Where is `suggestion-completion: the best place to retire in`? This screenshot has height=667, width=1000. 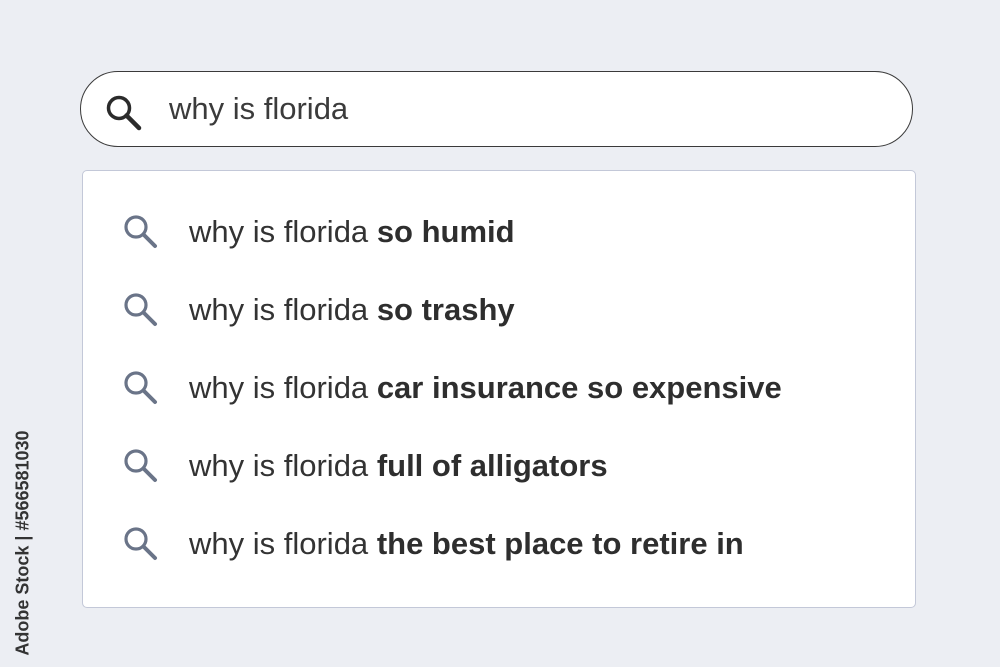 suggestion-completion: the best place to retire in is located at coordinates (560, 543).